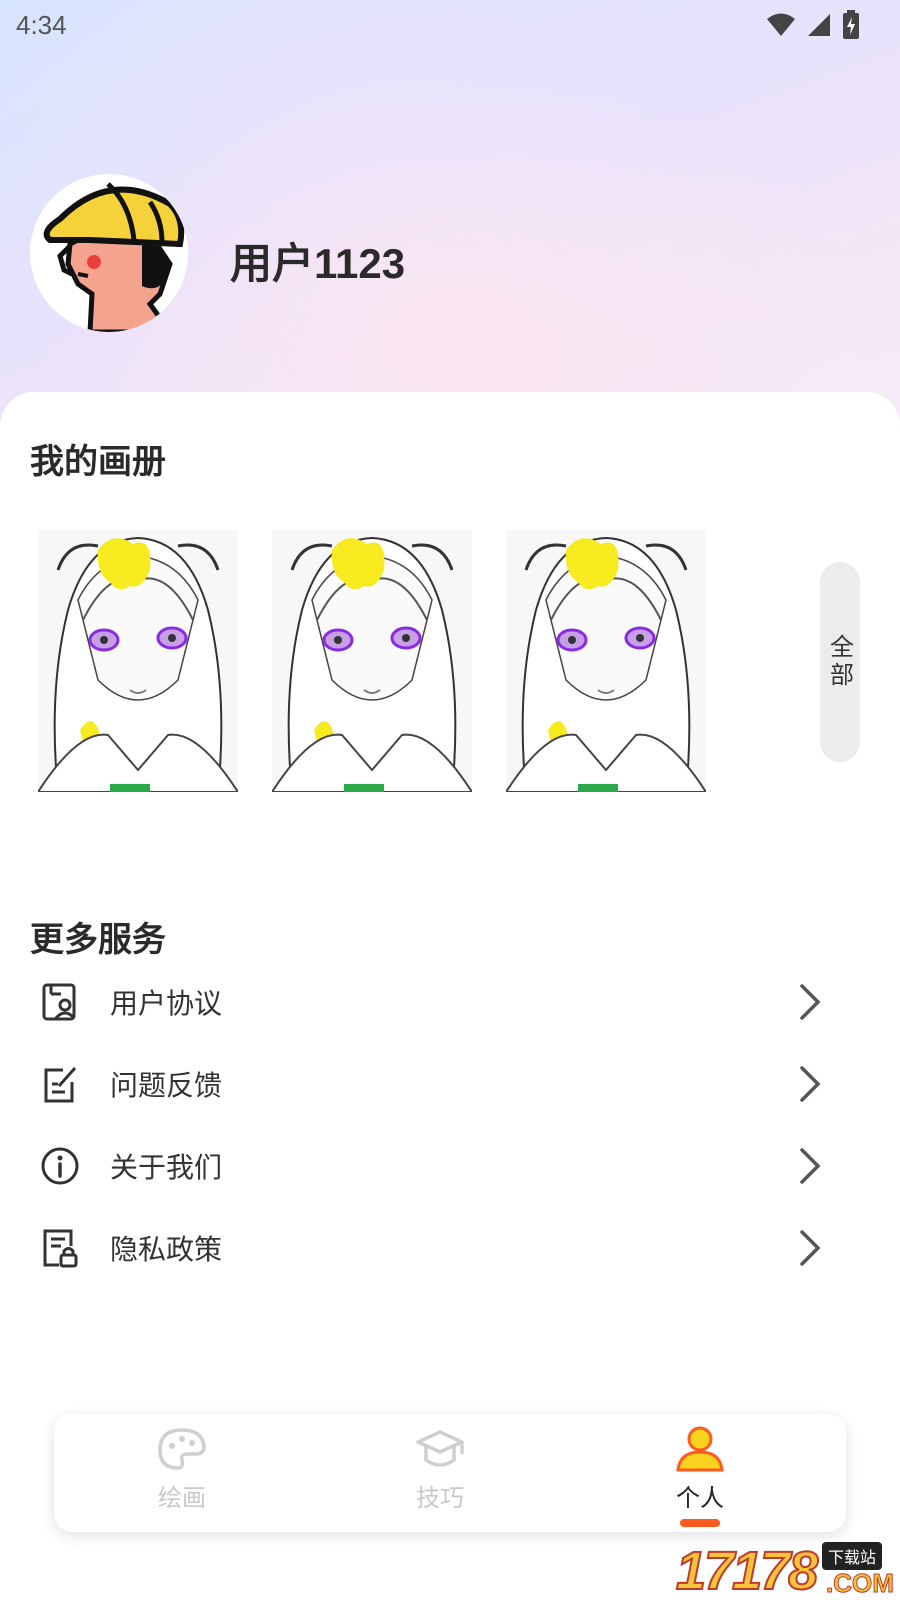 The width and height of the screenshot is (900, 1600). Describe the element at coordinates (166, 1003) in the screenshot. I see `service-item-label: 用户协议` at that location.